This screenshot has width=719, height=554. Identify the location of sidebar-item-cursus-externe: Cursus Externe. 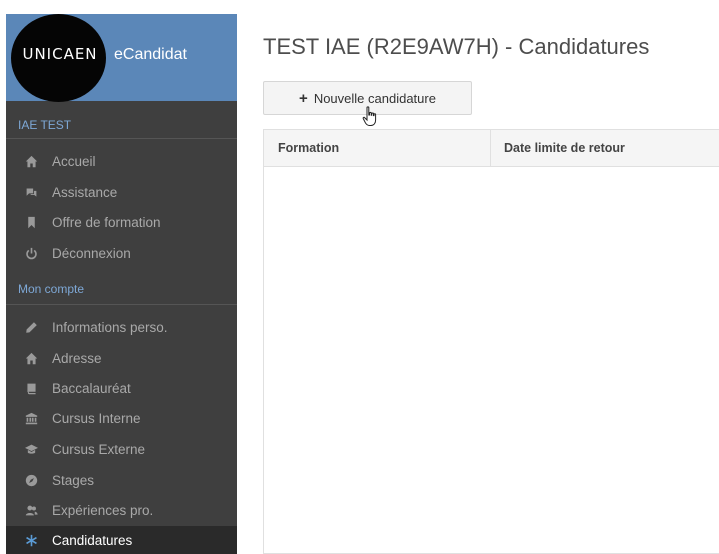
(121, 449).